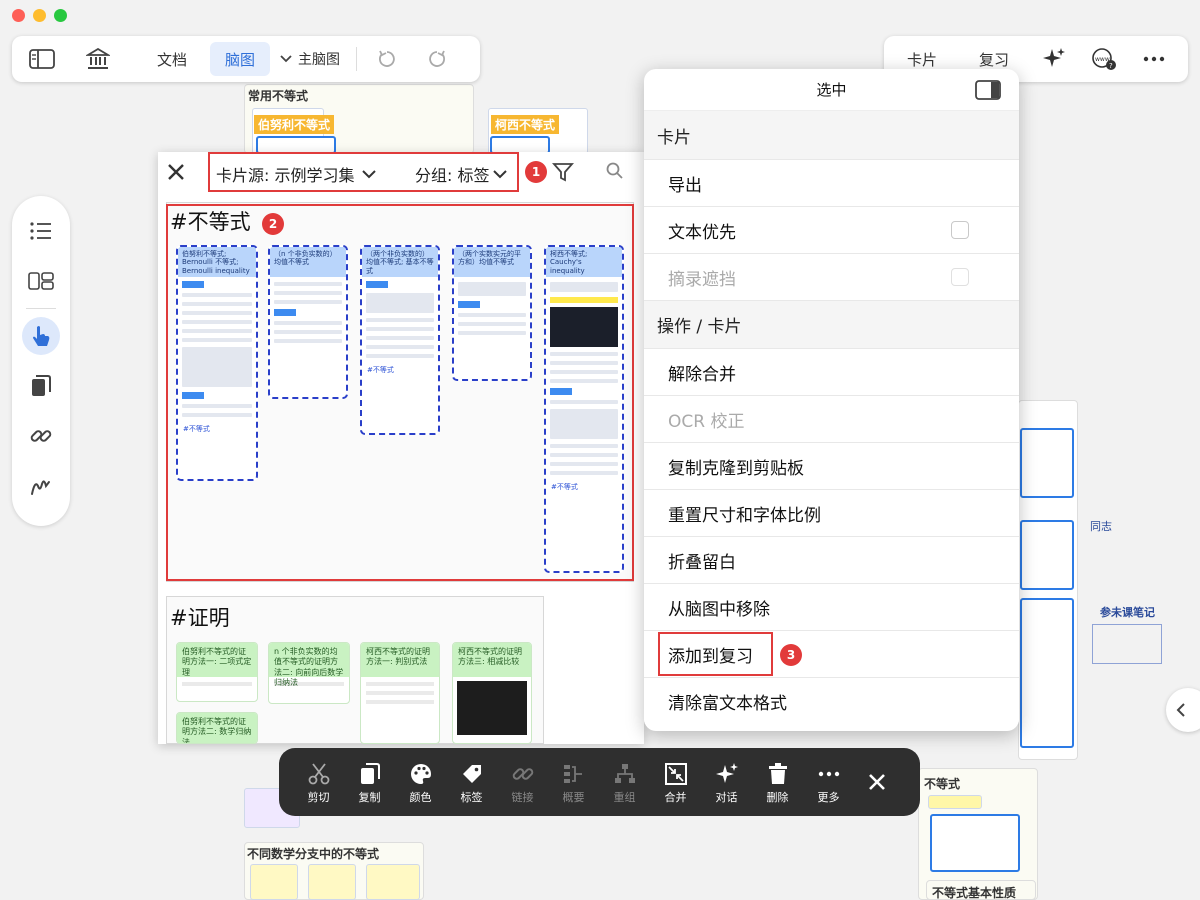  I want to click on scissors-icon, so click(319, 774).